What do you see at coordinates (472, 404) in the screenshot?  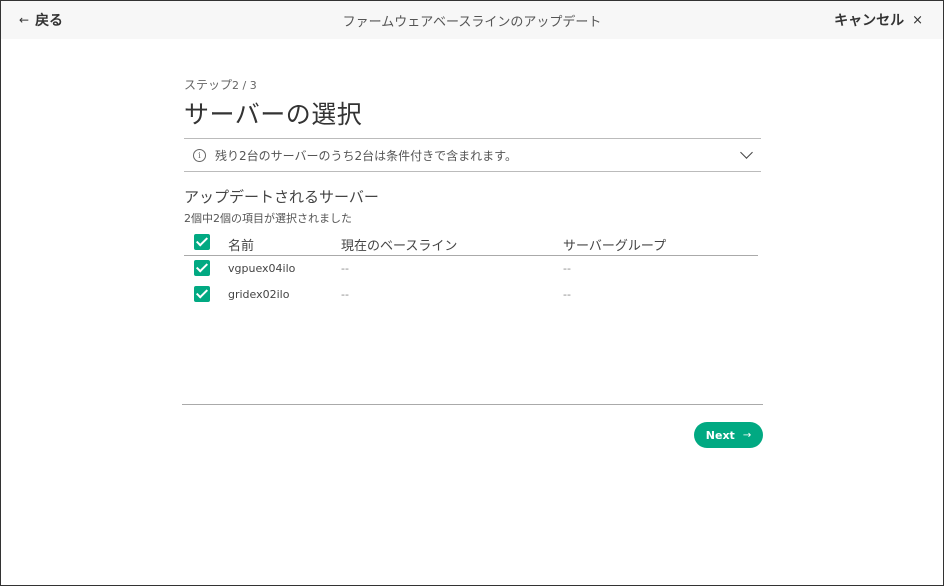 I see `footer-divider` at bounding box center [472, 404].